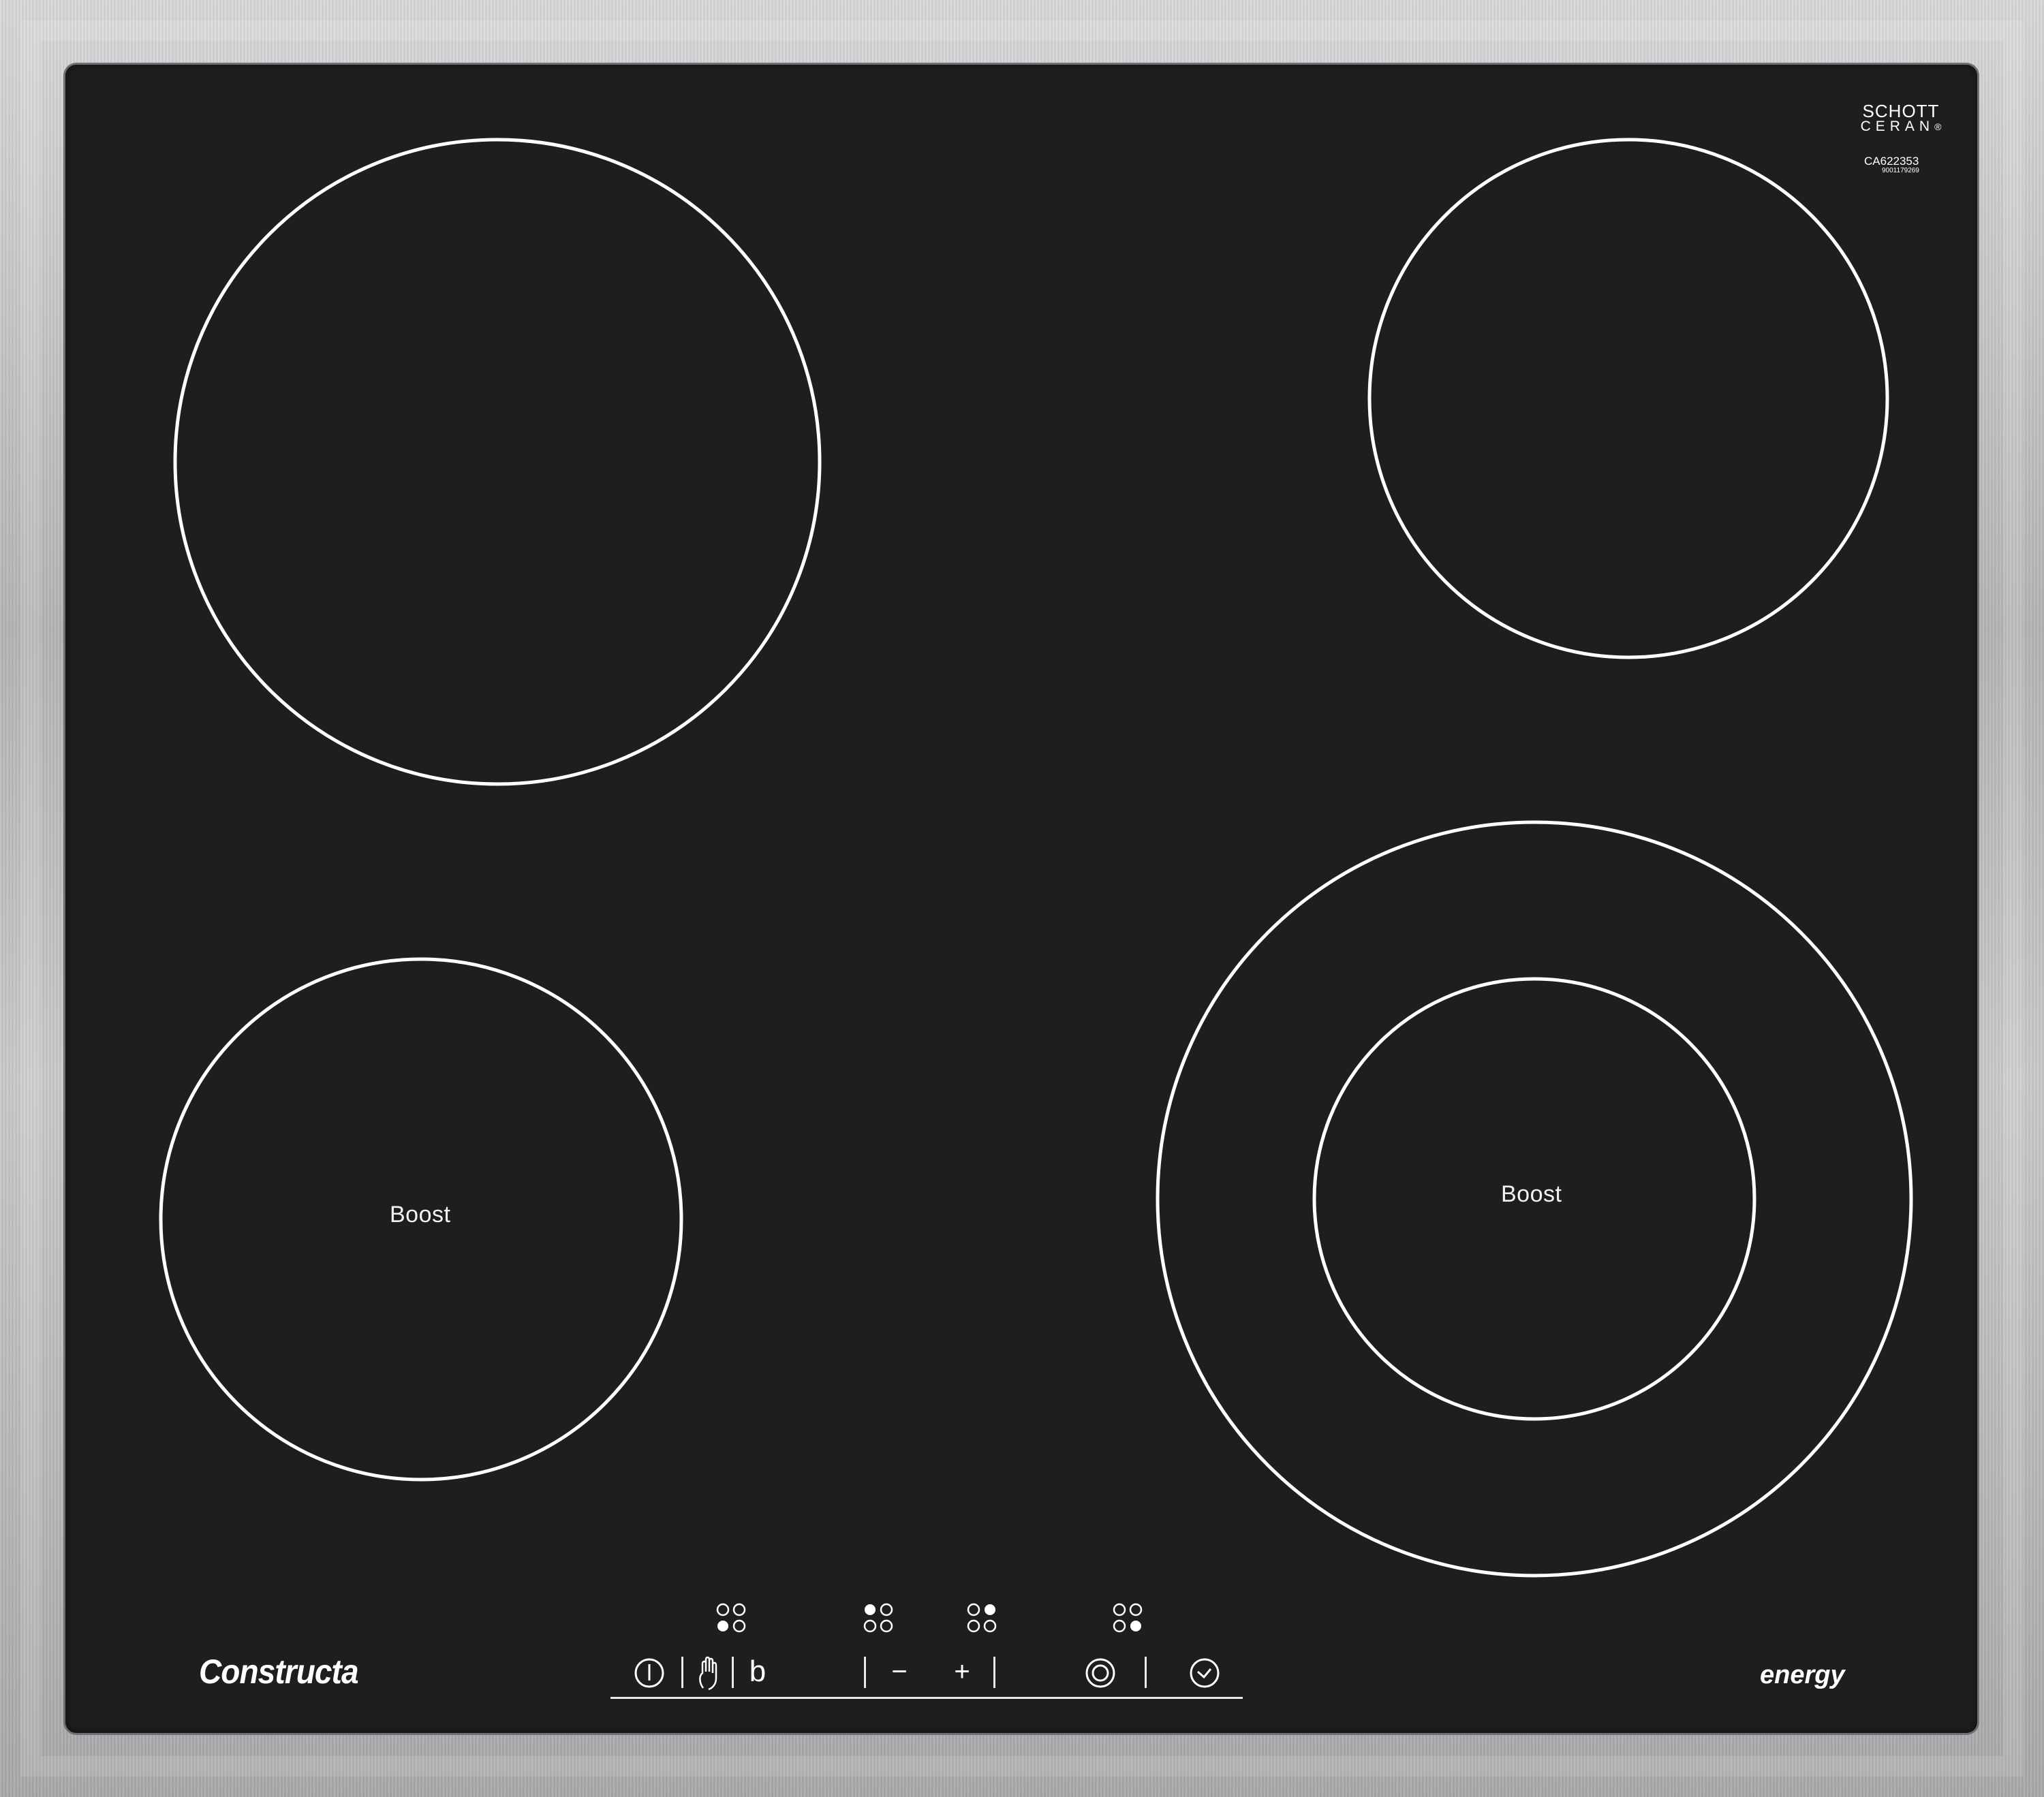 The image size is (2044, 1797). Describe the element at coordinates (731, 1618) in the screenshot. I see `zone-indicator-rear-left-icon` at that location.